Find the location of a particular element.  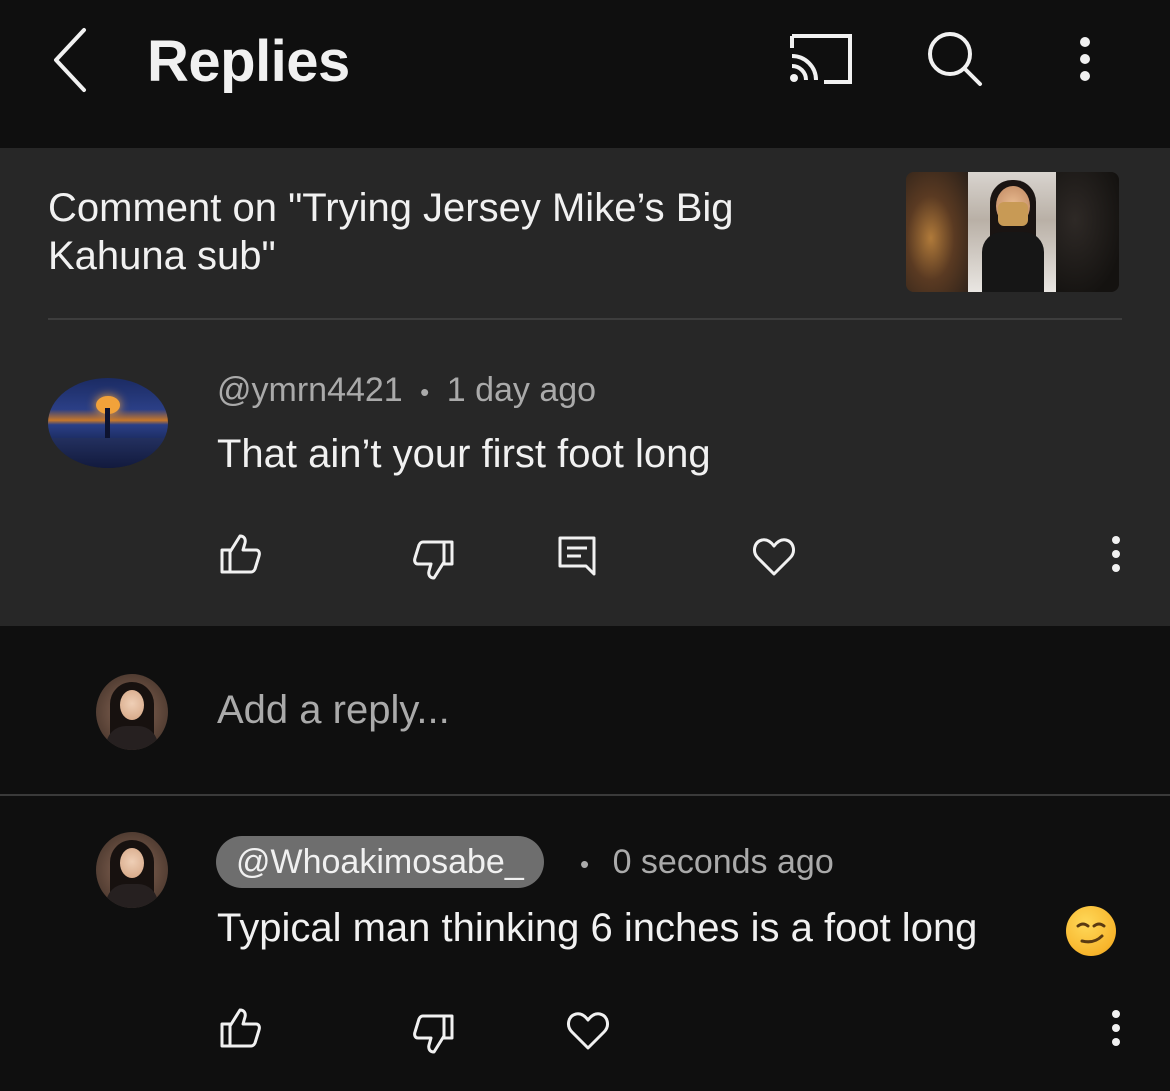

back-button is located at coordinates (72, 61).